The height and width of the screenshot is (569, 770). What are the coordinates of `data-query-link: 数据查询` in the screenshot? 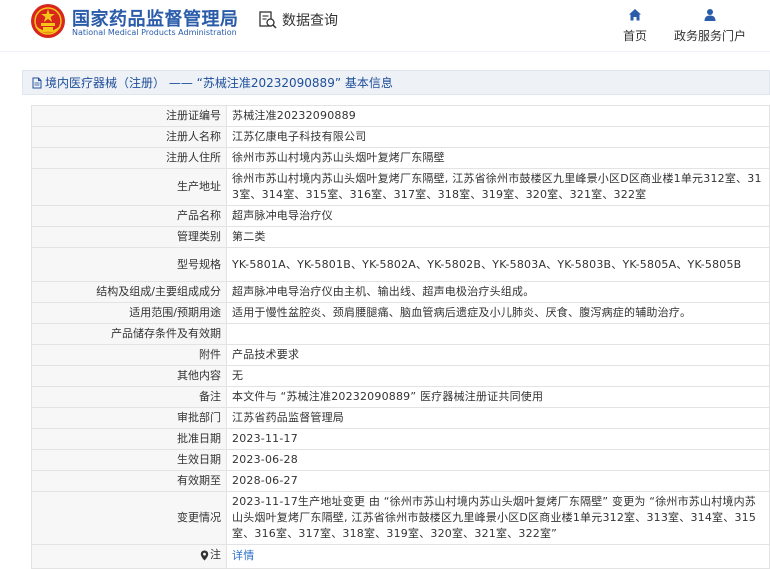 It's located at (298, 20).